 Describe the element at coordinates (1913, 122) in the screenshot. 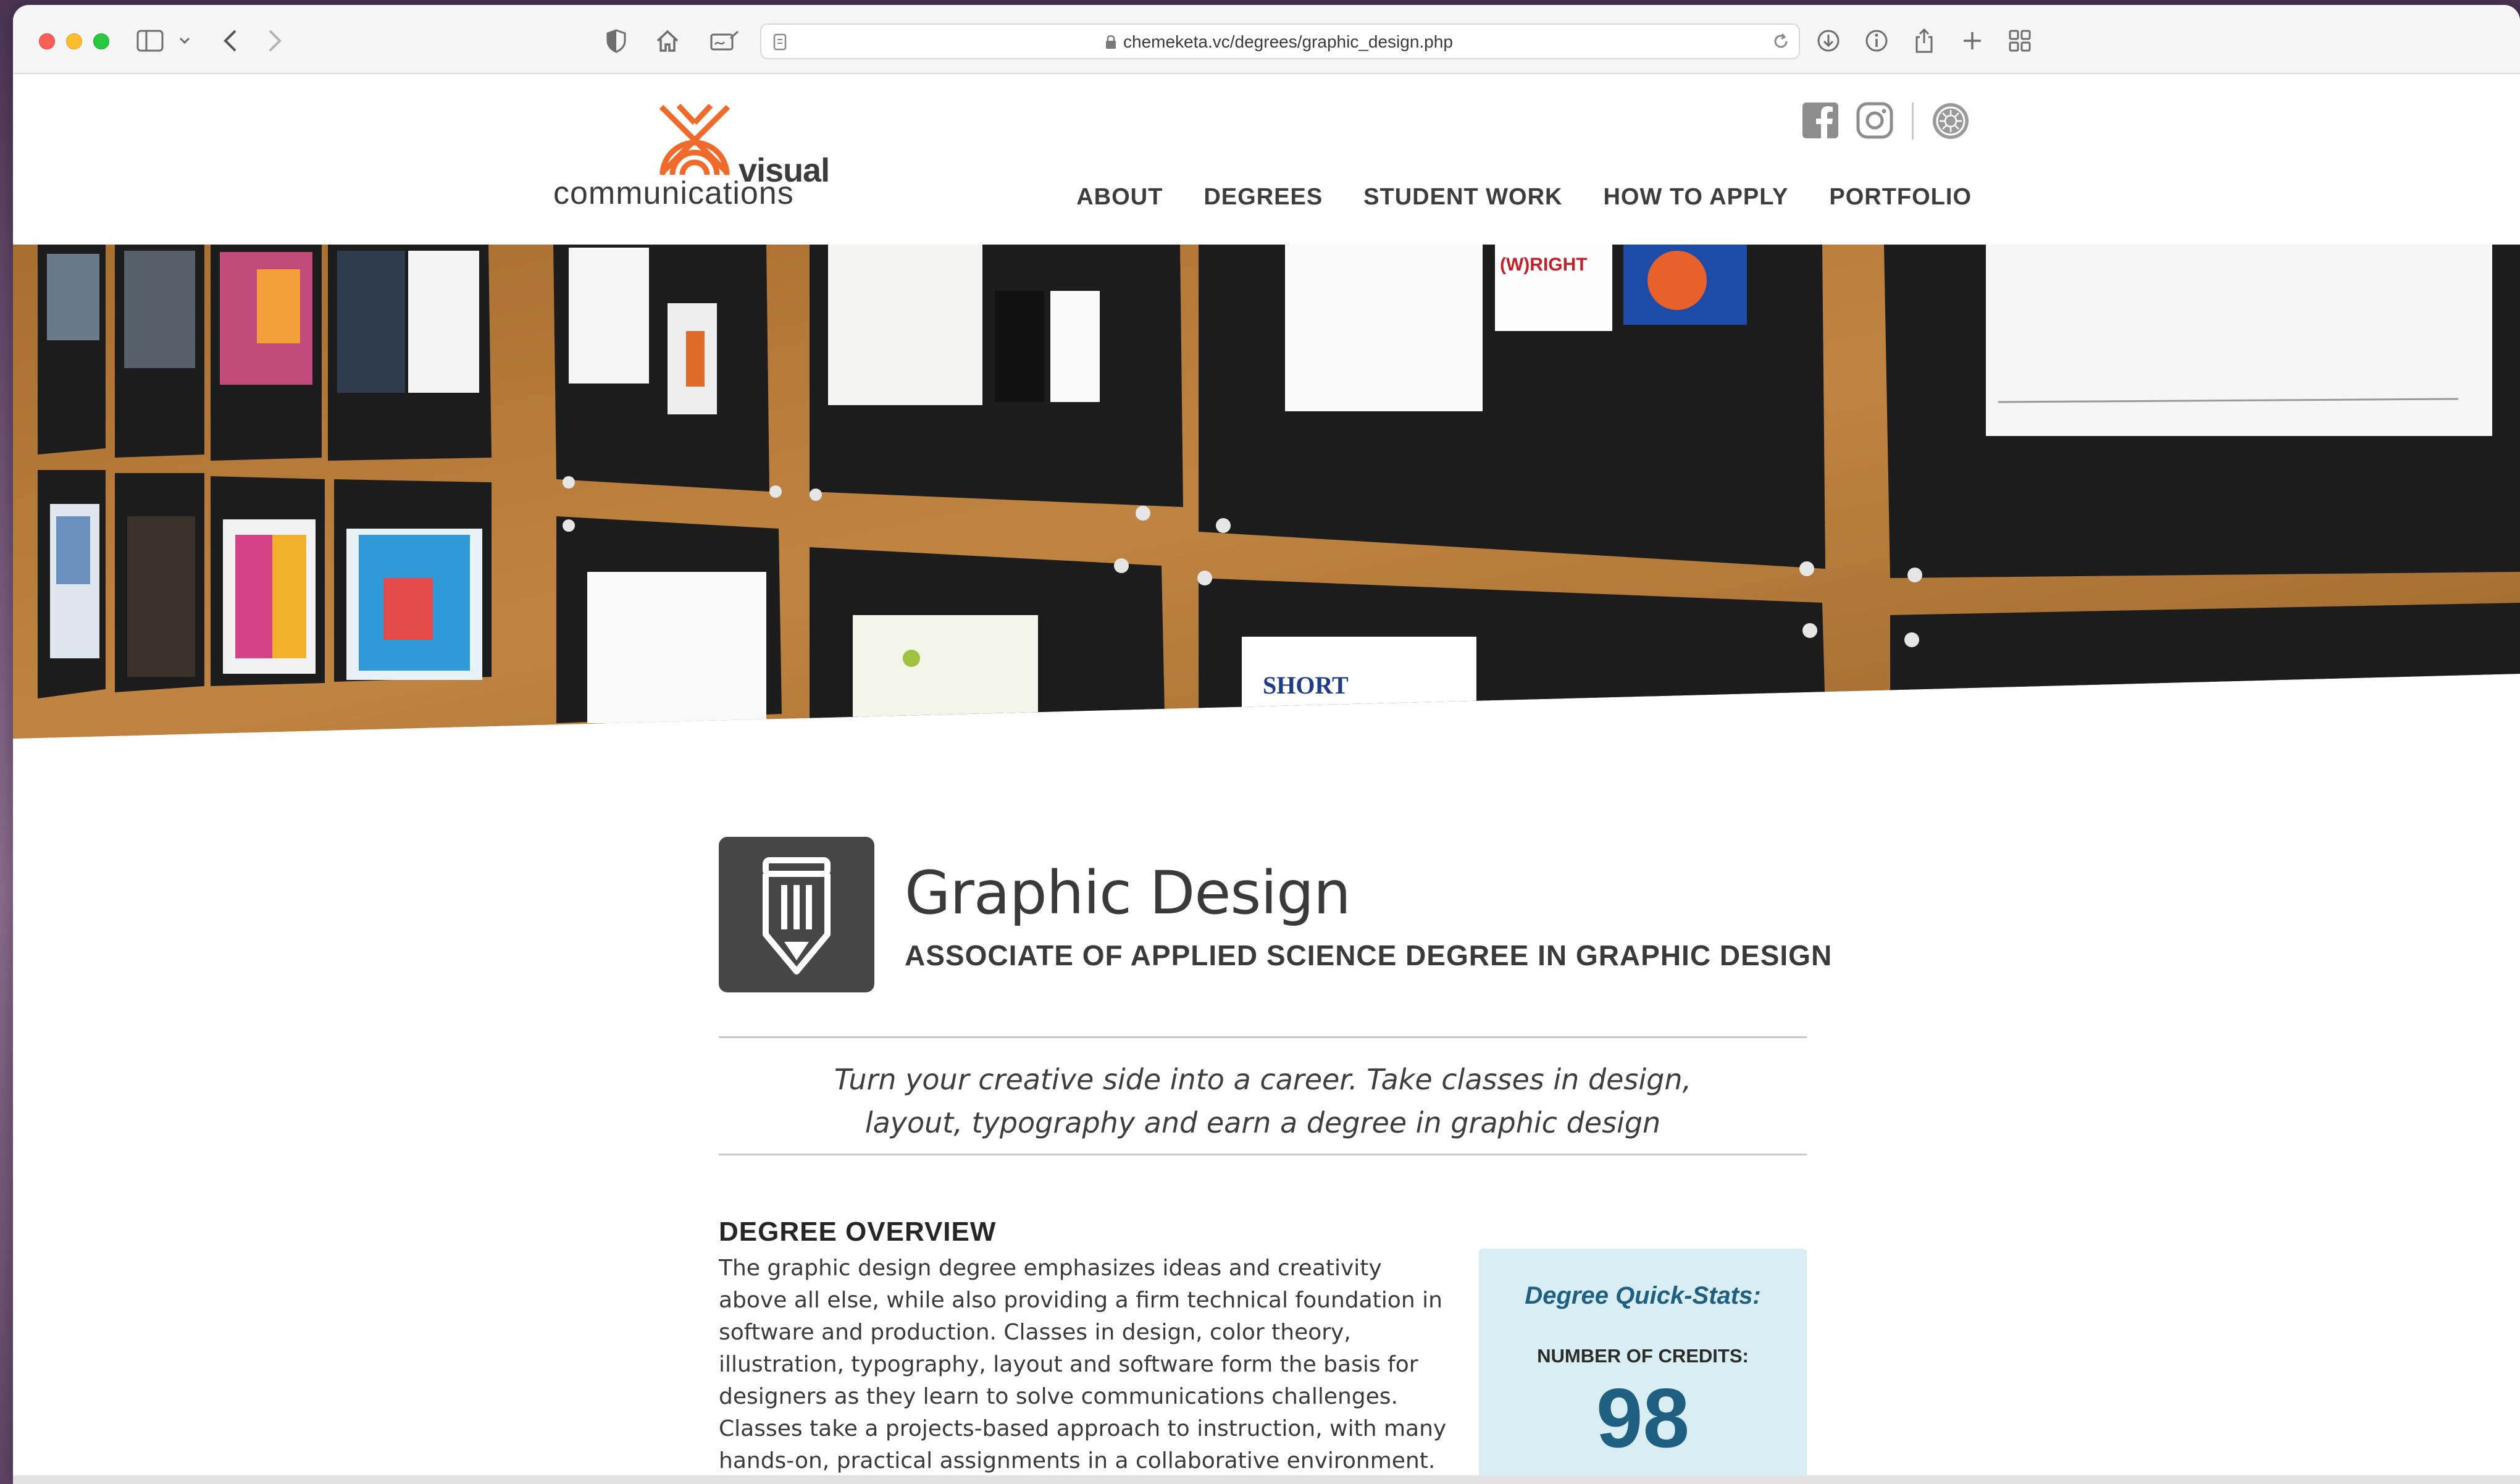

I see `social-divider` at that location.